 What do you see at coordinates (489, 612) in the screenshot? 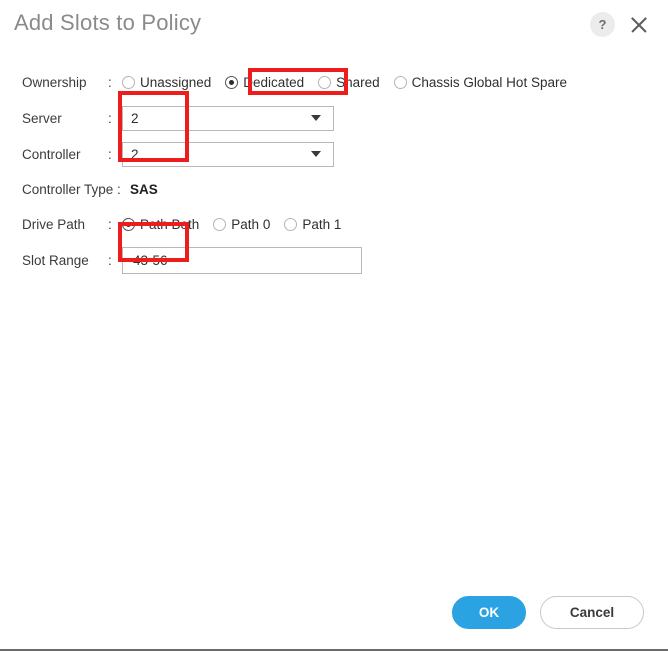
I see `ok-button: OK` at bounding box center [489, 612].